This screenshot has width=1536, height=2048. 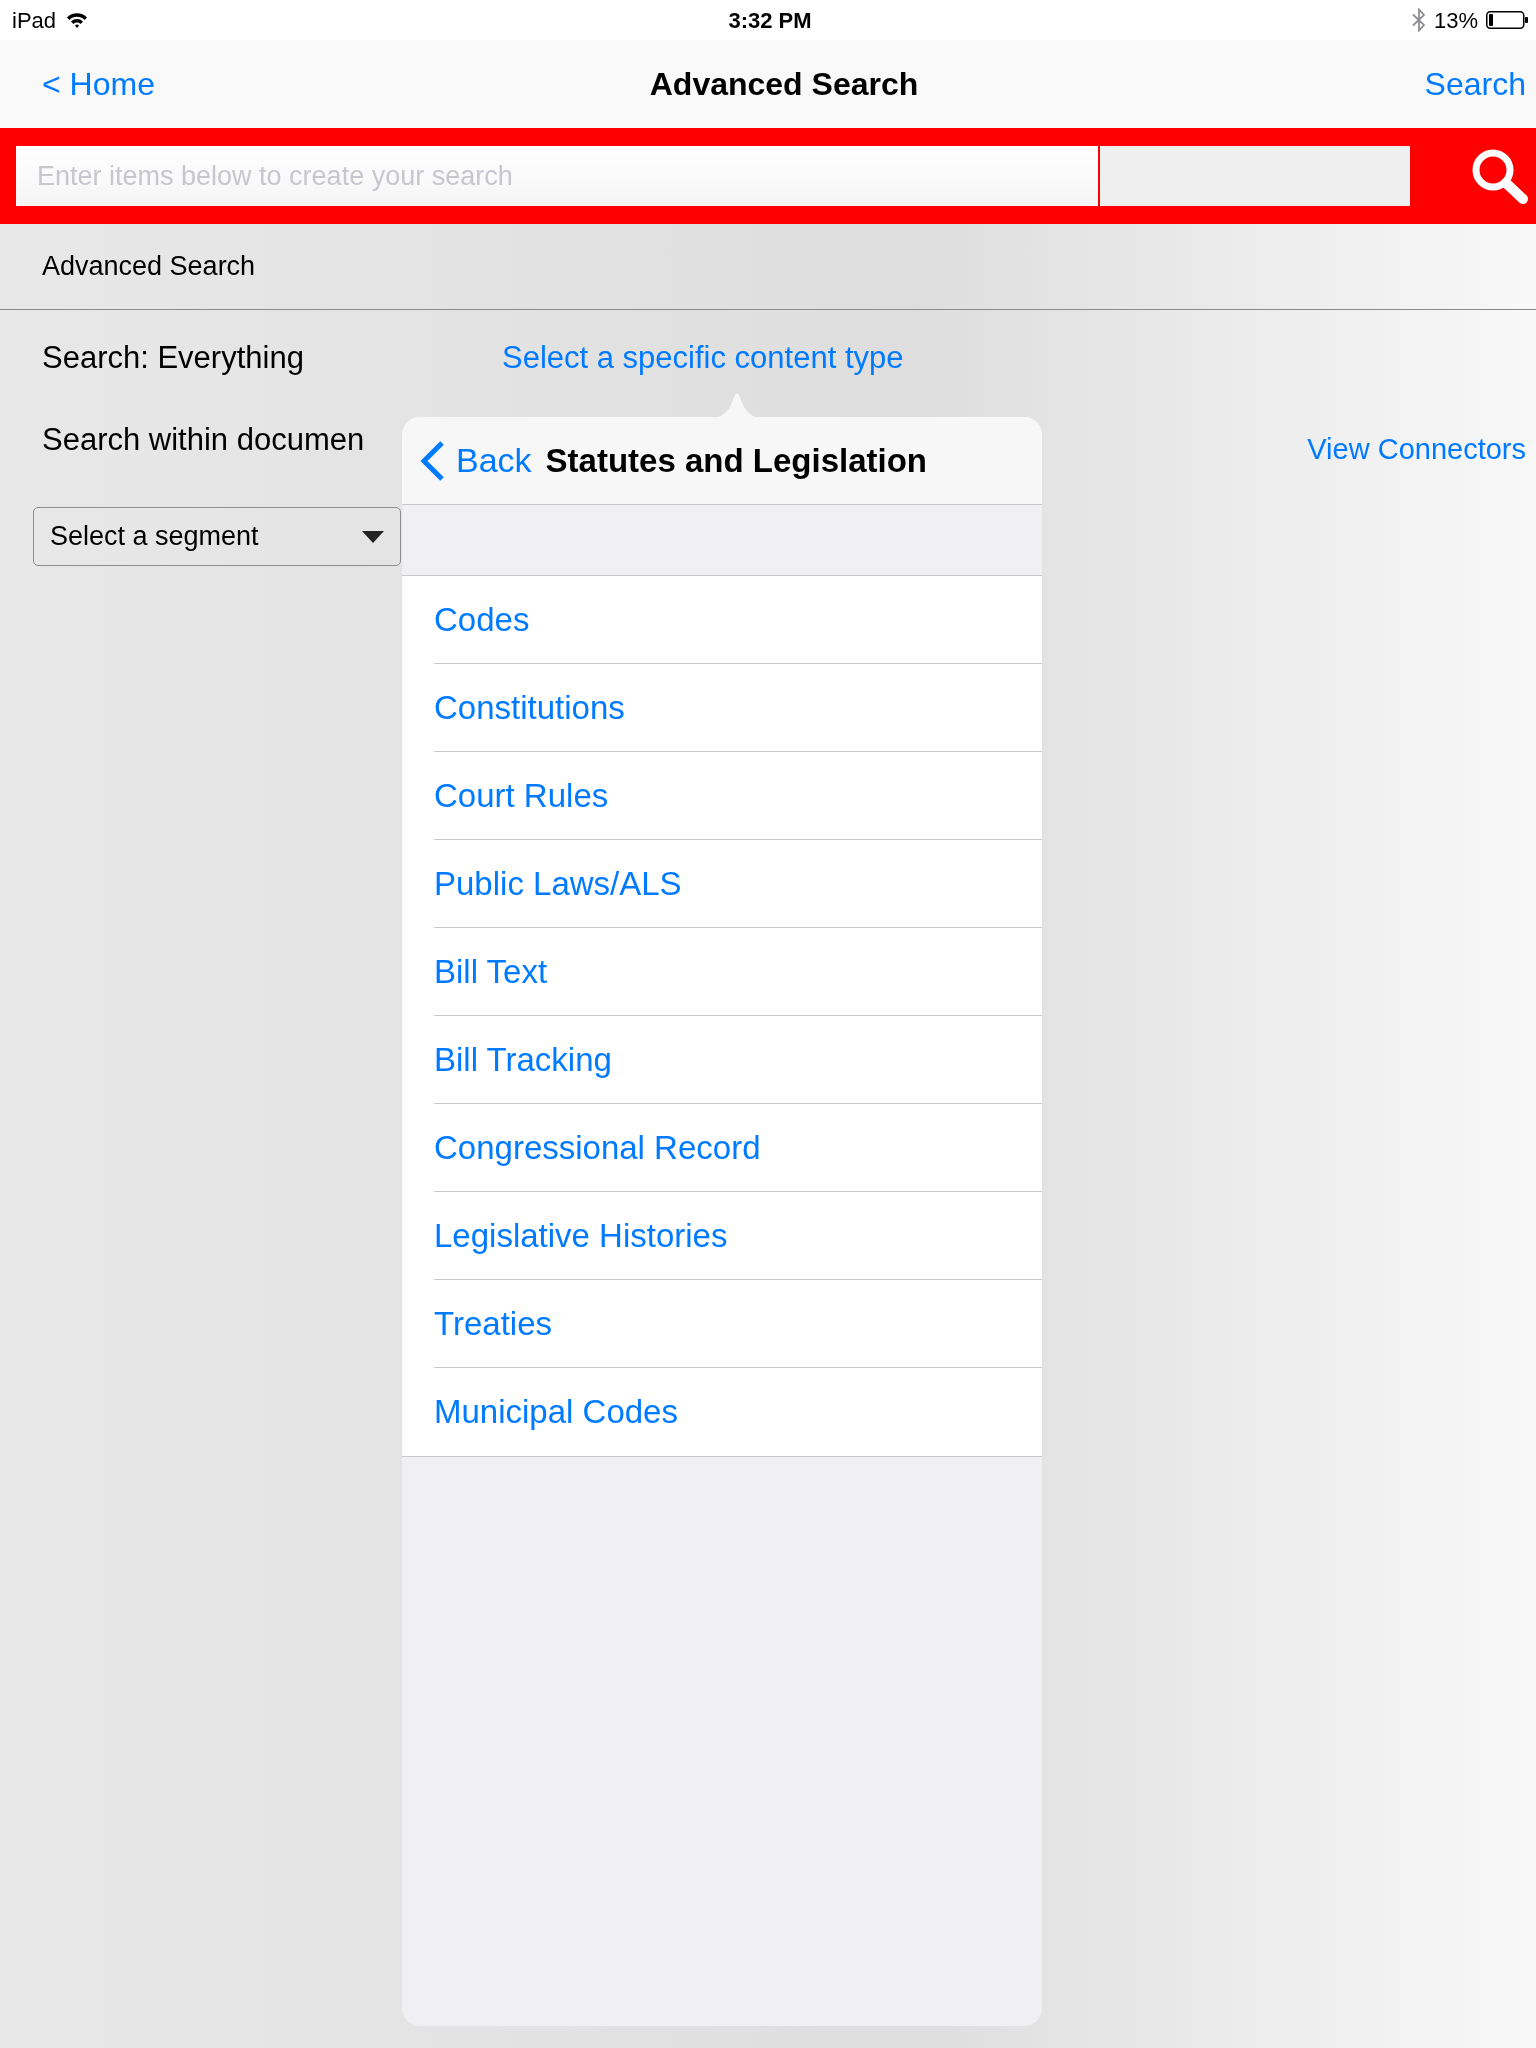 I want to click on content-type-item: Treaties, so click(x=722, y=1324).